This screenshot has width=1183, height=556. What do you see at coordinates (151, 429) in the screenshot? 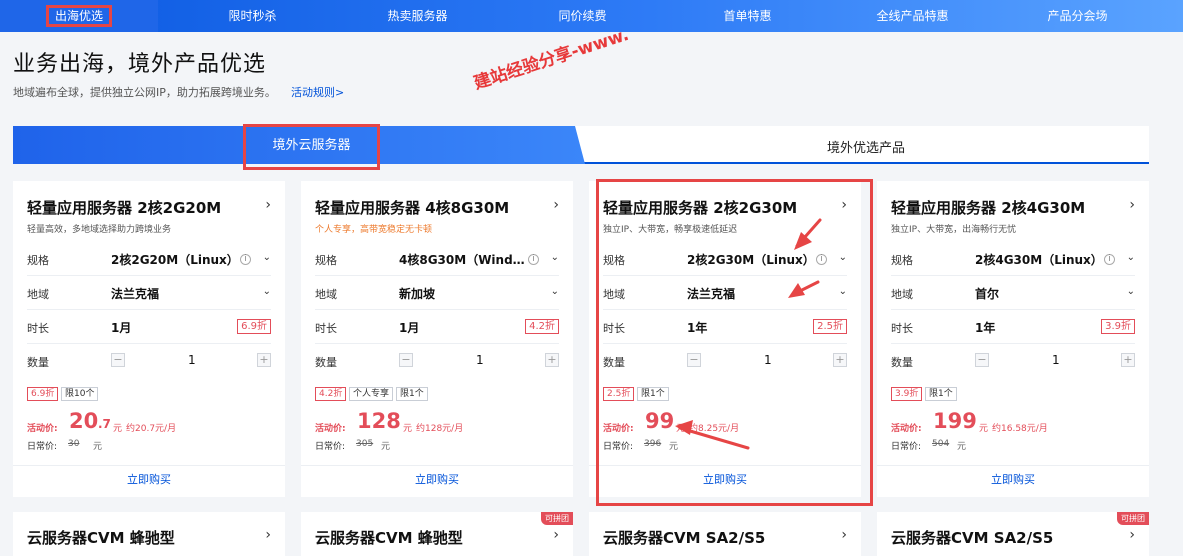
I see `monthly-price: 约20.7元/月` at bounding box center [151, 429].